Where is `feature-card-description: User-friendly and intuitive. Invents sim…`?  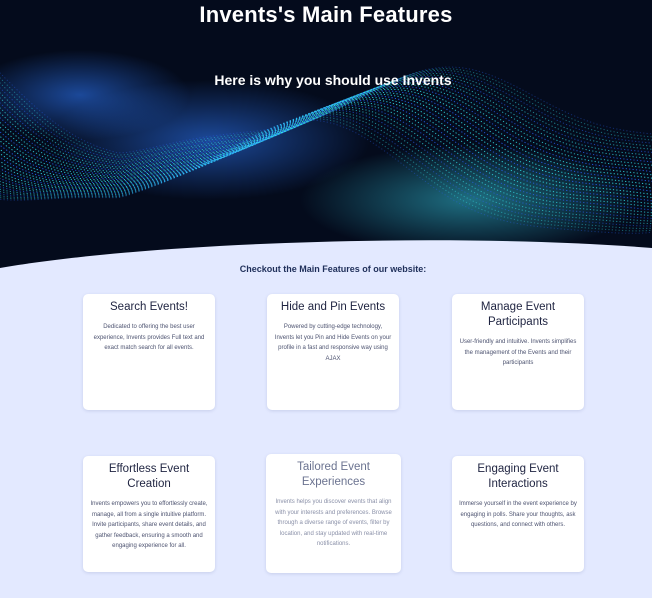 feature-card-description: User-friendly and intuitive. Invents sim… is located at coordinates (518, 352).